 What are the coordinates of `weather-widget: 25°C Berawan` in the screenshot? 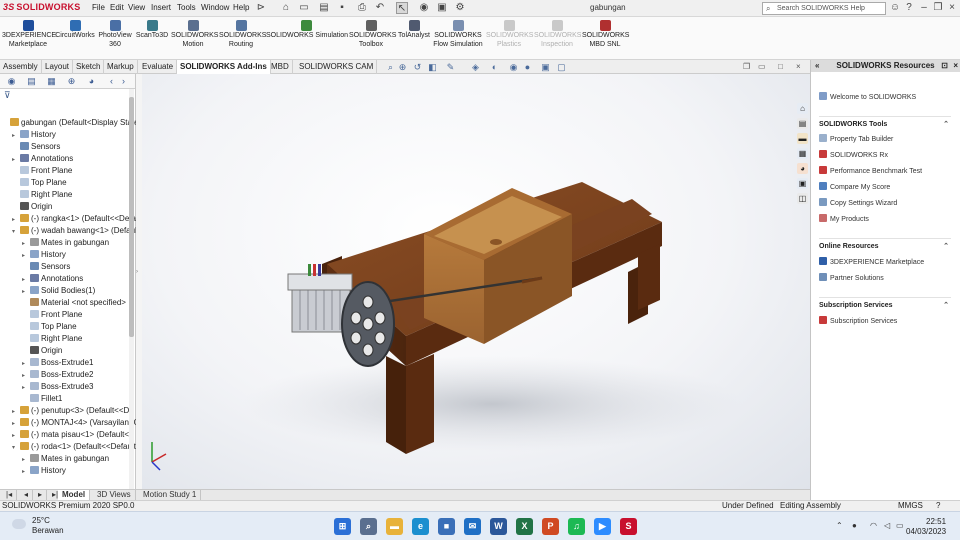 It's located at (38, 526).